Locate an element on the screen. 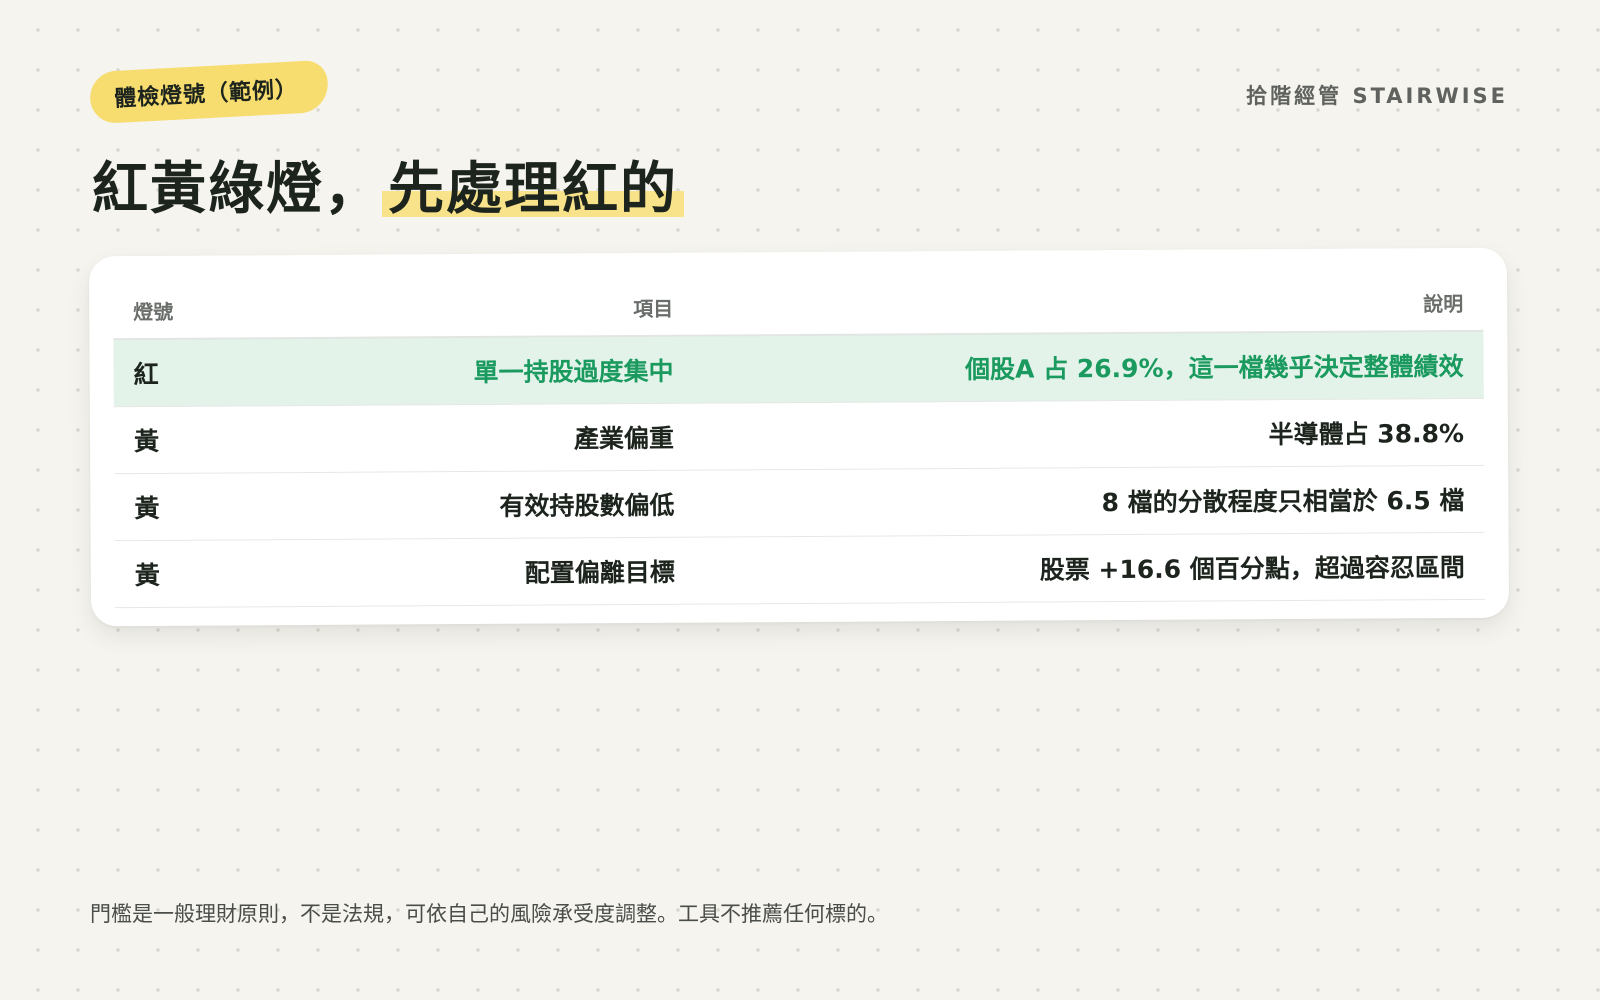  cell-description: 股票 +16.6 個百分點，超過容忍區間 is located at coordinates (1090, 568).